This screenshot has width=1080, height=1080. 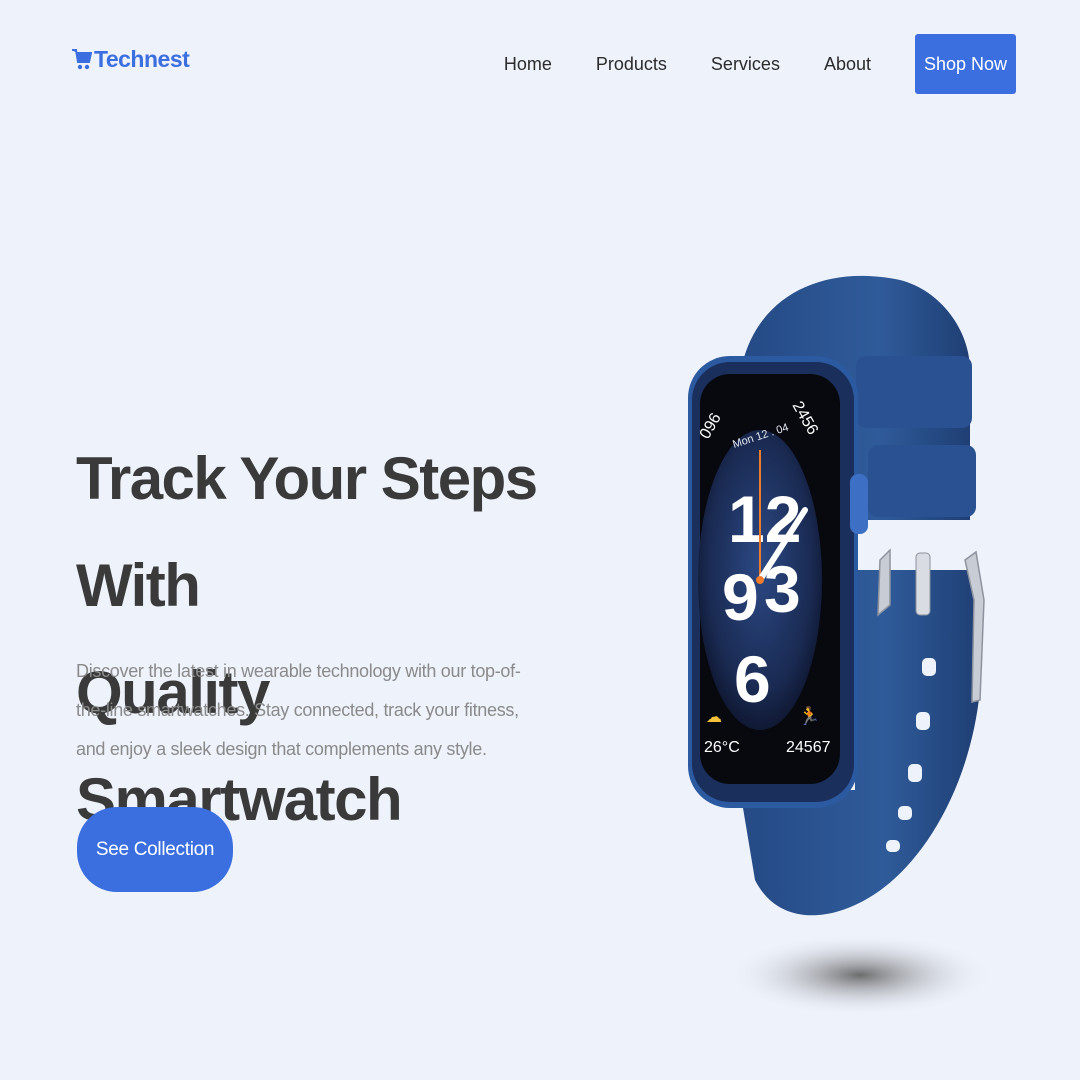 I want to click on see-collection-button: See Collection, so click(x=155, y=849).